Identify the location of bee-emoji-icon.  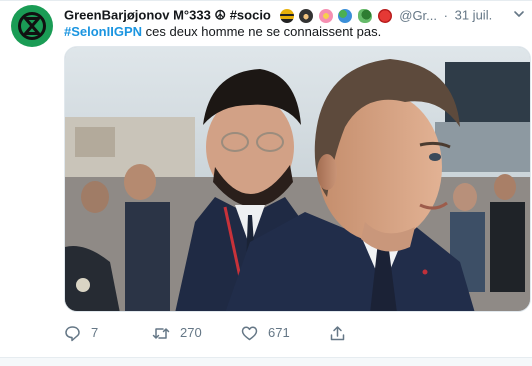
(286, 16).